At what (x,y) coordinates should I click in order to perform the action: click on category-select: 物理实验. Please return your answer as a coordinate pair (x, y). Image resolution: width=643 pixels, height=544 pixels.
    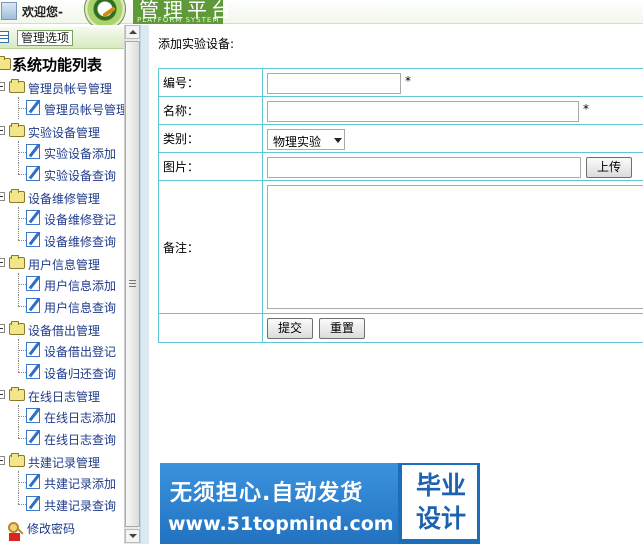
    Looking at the image, I should click on (306, 139).